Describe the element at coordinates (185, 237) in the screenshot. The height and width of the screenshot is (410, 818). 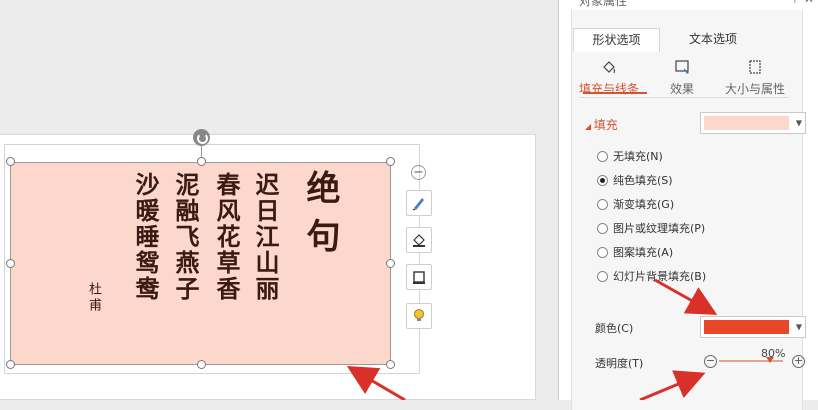
I see `poem-line-3: 泥融飞燕子` at that location.